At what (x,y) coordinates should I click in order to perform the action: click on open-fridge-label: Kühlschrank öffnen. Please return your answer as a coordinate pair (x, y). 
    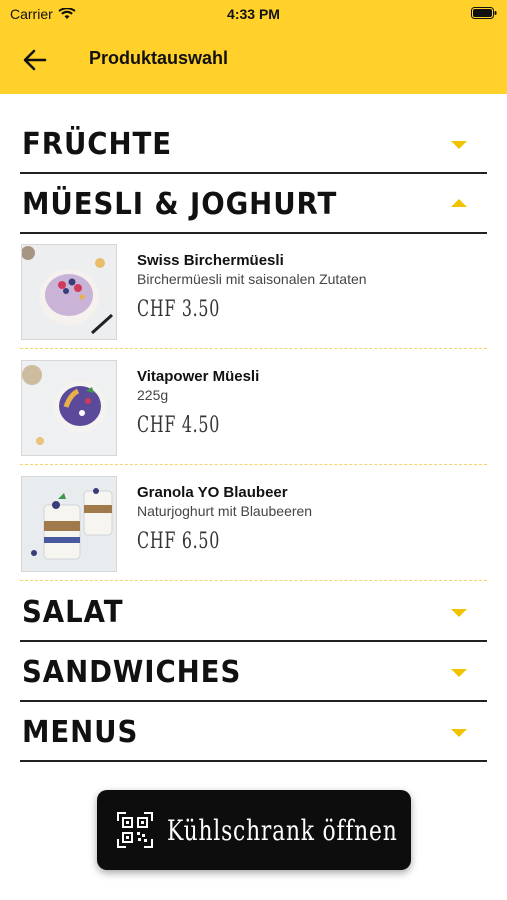
    Looking at the image, I should click on (282, 830).